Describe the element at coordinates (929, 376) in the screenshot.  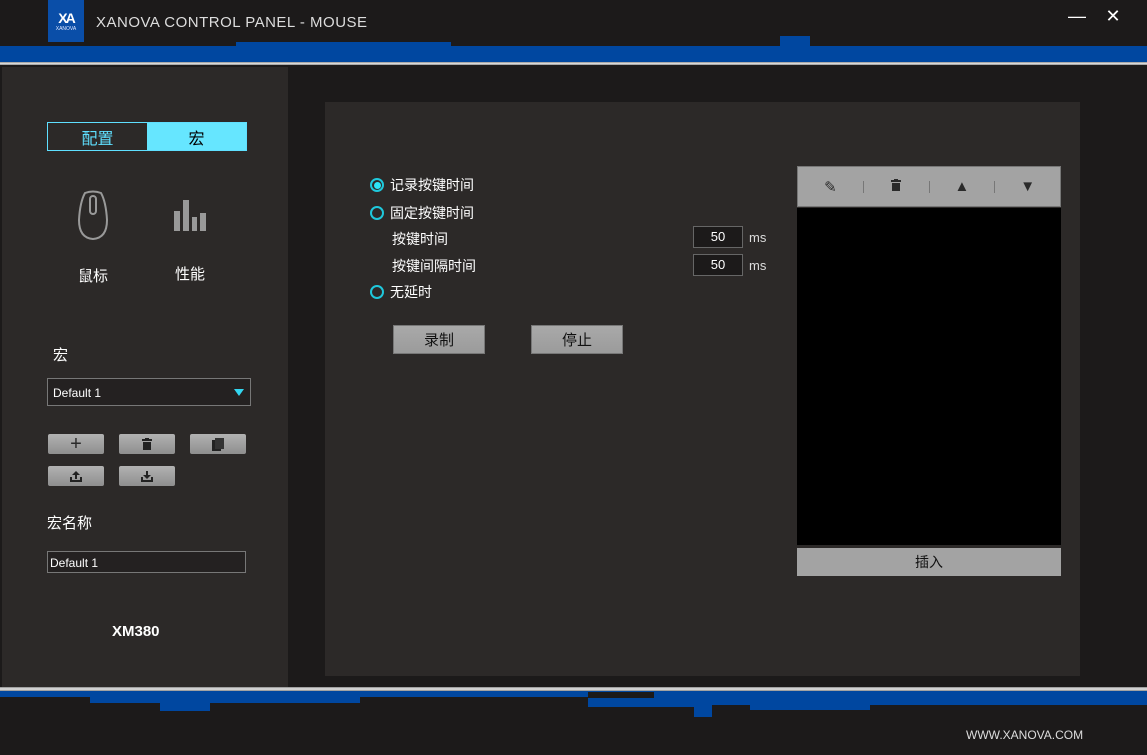
I see `macro-steps-list` at that location.